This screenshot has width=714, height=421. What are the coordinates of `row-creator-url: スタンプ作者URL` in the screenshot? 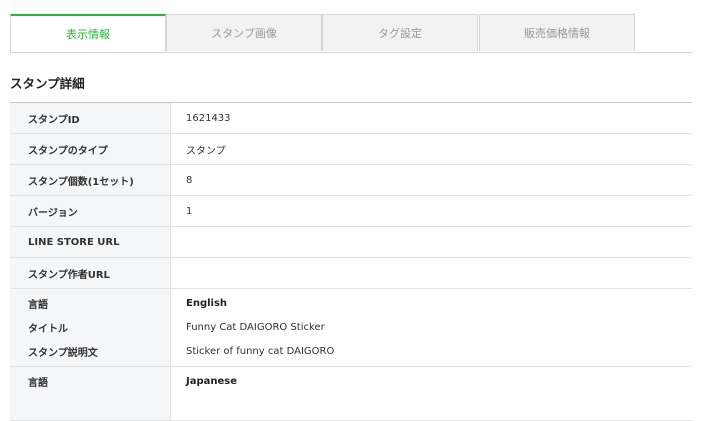 It's located at (351, 273).